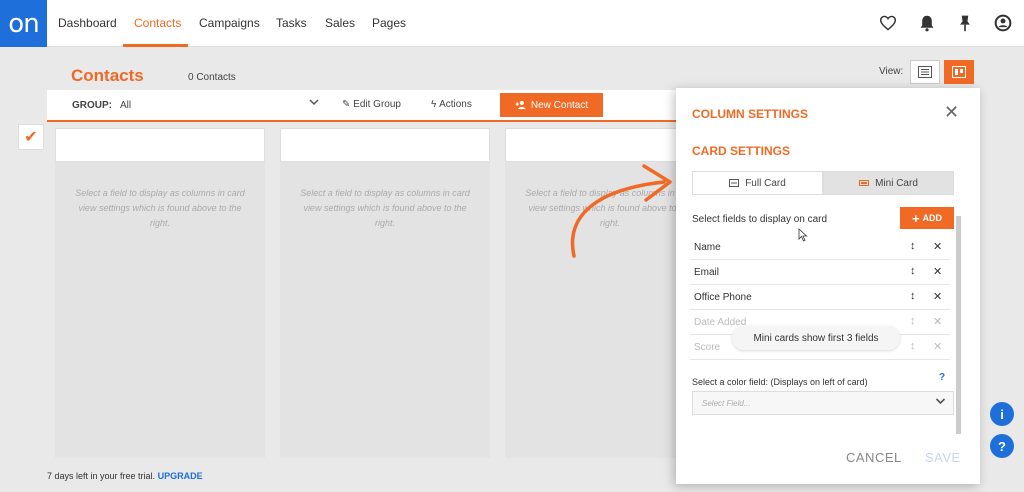 The height and width of the screenshot is (492, 1024). What do you see at coordinates (157, 23) in the screenshot?
I see `nav-contacts: Contacts` at bounding box center [157, 23].